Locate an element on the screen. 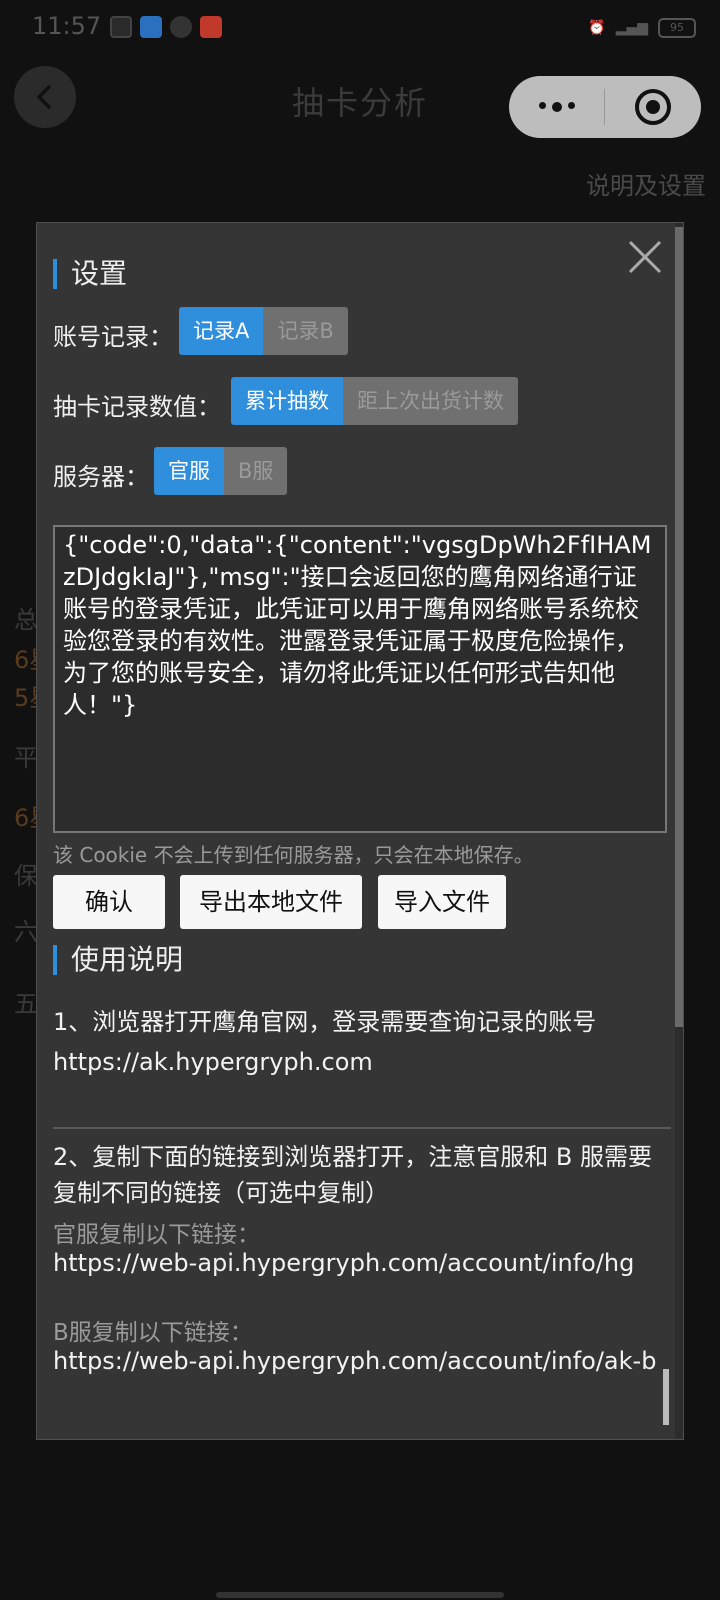 Image resolution: width=720 pixels, height=1600 pixels. more-icon is located at coordinates (556, 107).